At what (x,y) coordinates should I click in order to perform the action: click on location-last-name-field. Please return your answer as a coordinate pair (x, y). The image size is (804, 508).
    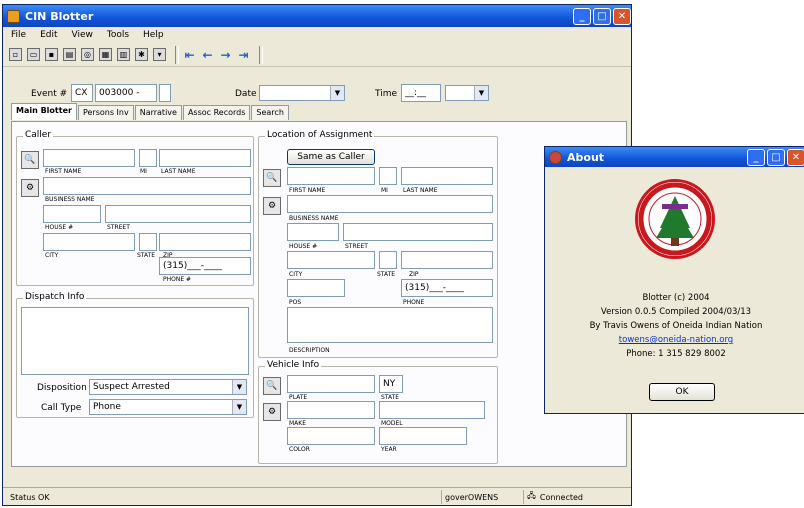
    Looking at the image, I should click on (447, 176).